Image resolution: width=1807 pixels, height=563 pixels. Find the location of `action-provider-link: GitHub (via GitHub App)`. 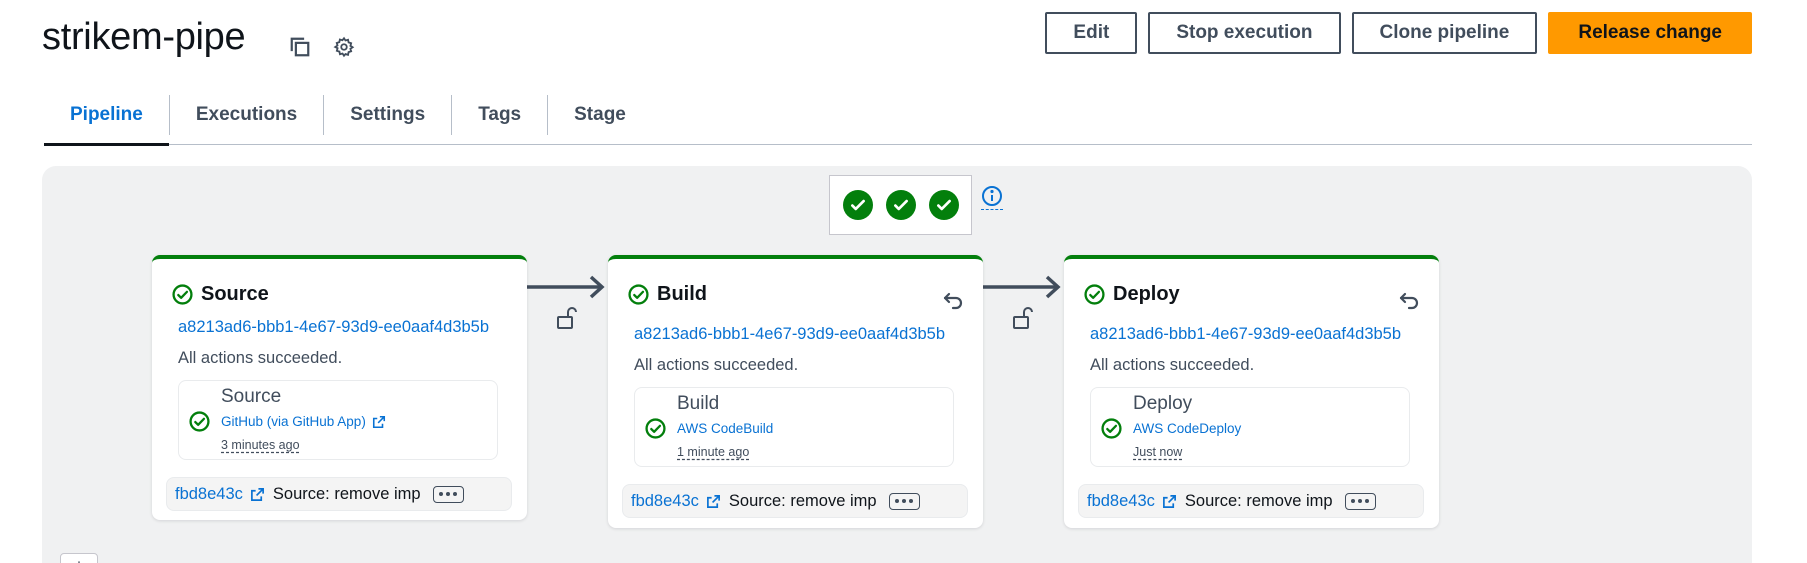

action-provider-link: GitHub (via GitHub App) is located at coordinates (303, 421).